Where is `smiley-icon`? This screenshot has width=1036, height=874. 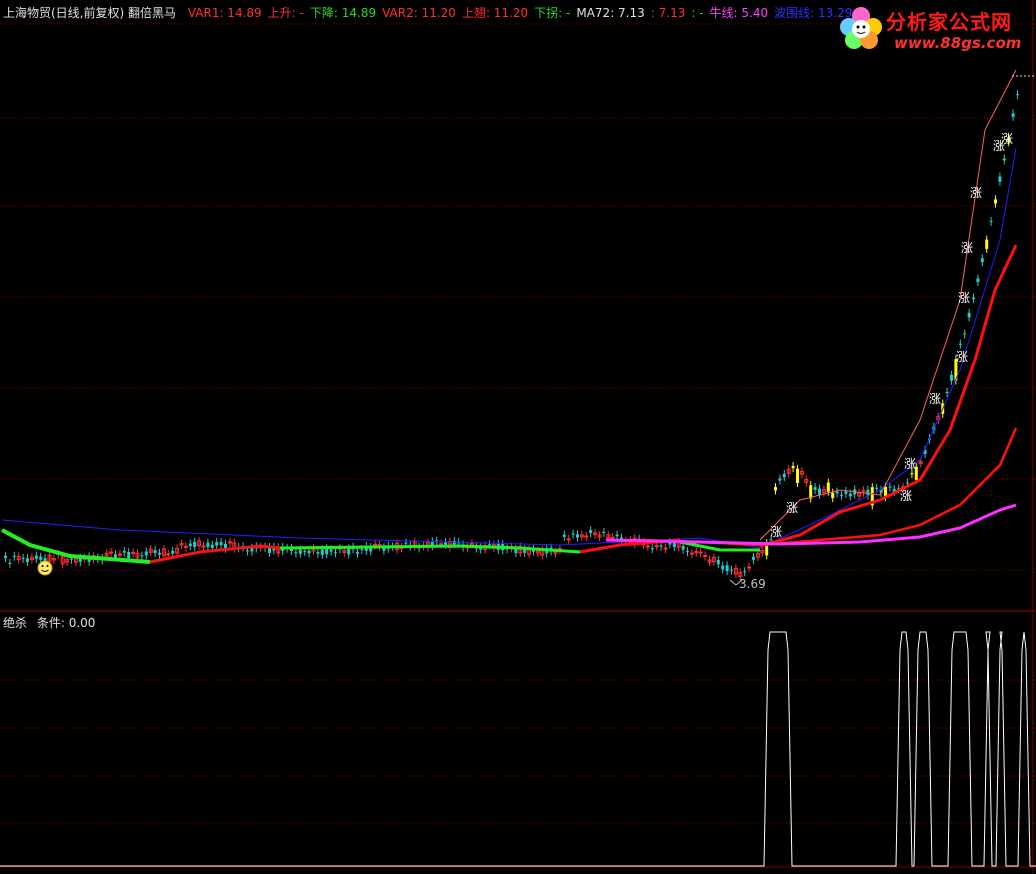
smiley-icon is located at coordinates (45, 568).